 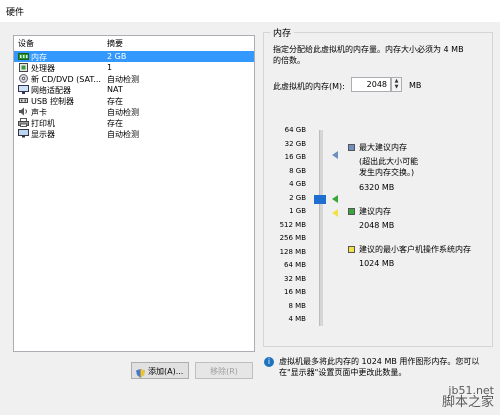 What do you see at coordinates (368, 55) in the screenshot?
I see `memory-description: 指定分配给此虚拟机的内存量。内存大小必须为 4 MB 的倍数。` at bounding box center [368, 55].